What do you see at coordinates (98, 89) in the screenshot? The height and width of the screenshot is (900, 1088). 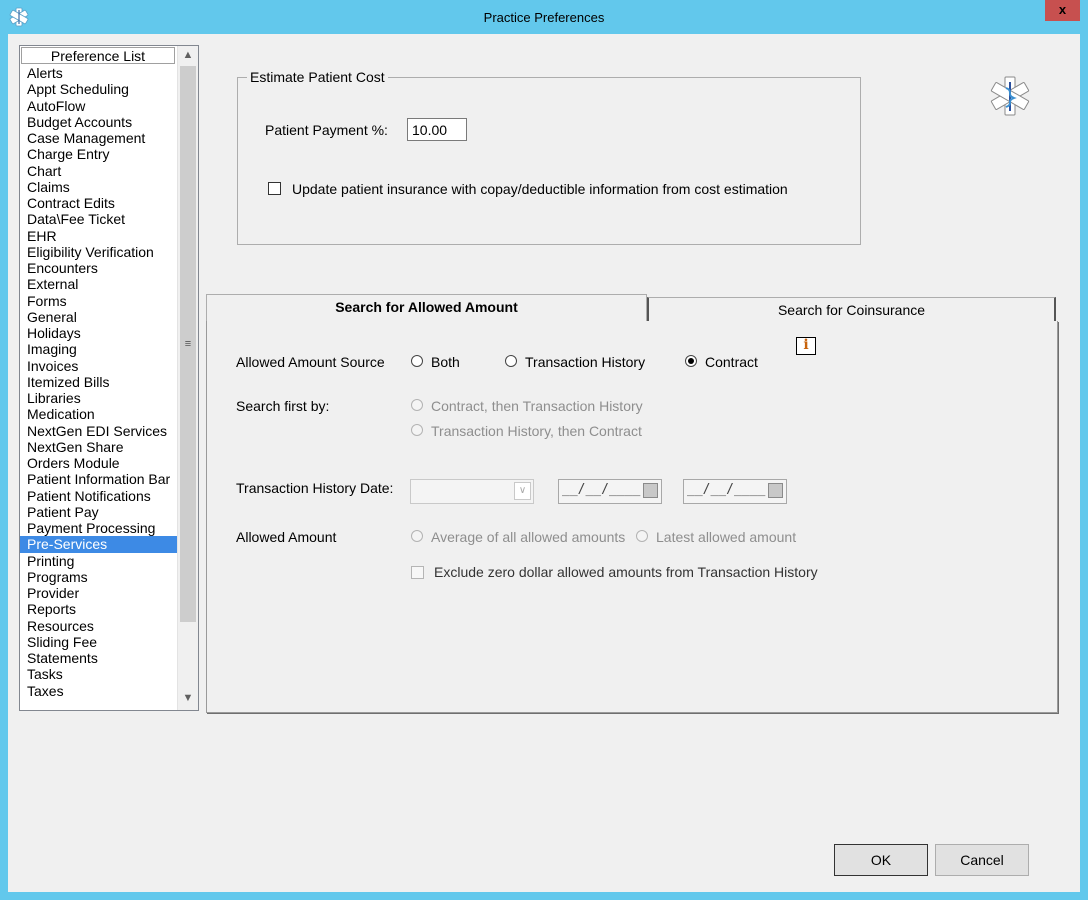 I see `preference-list-item: Appt Scheduling` at bounding box center [98, 89].